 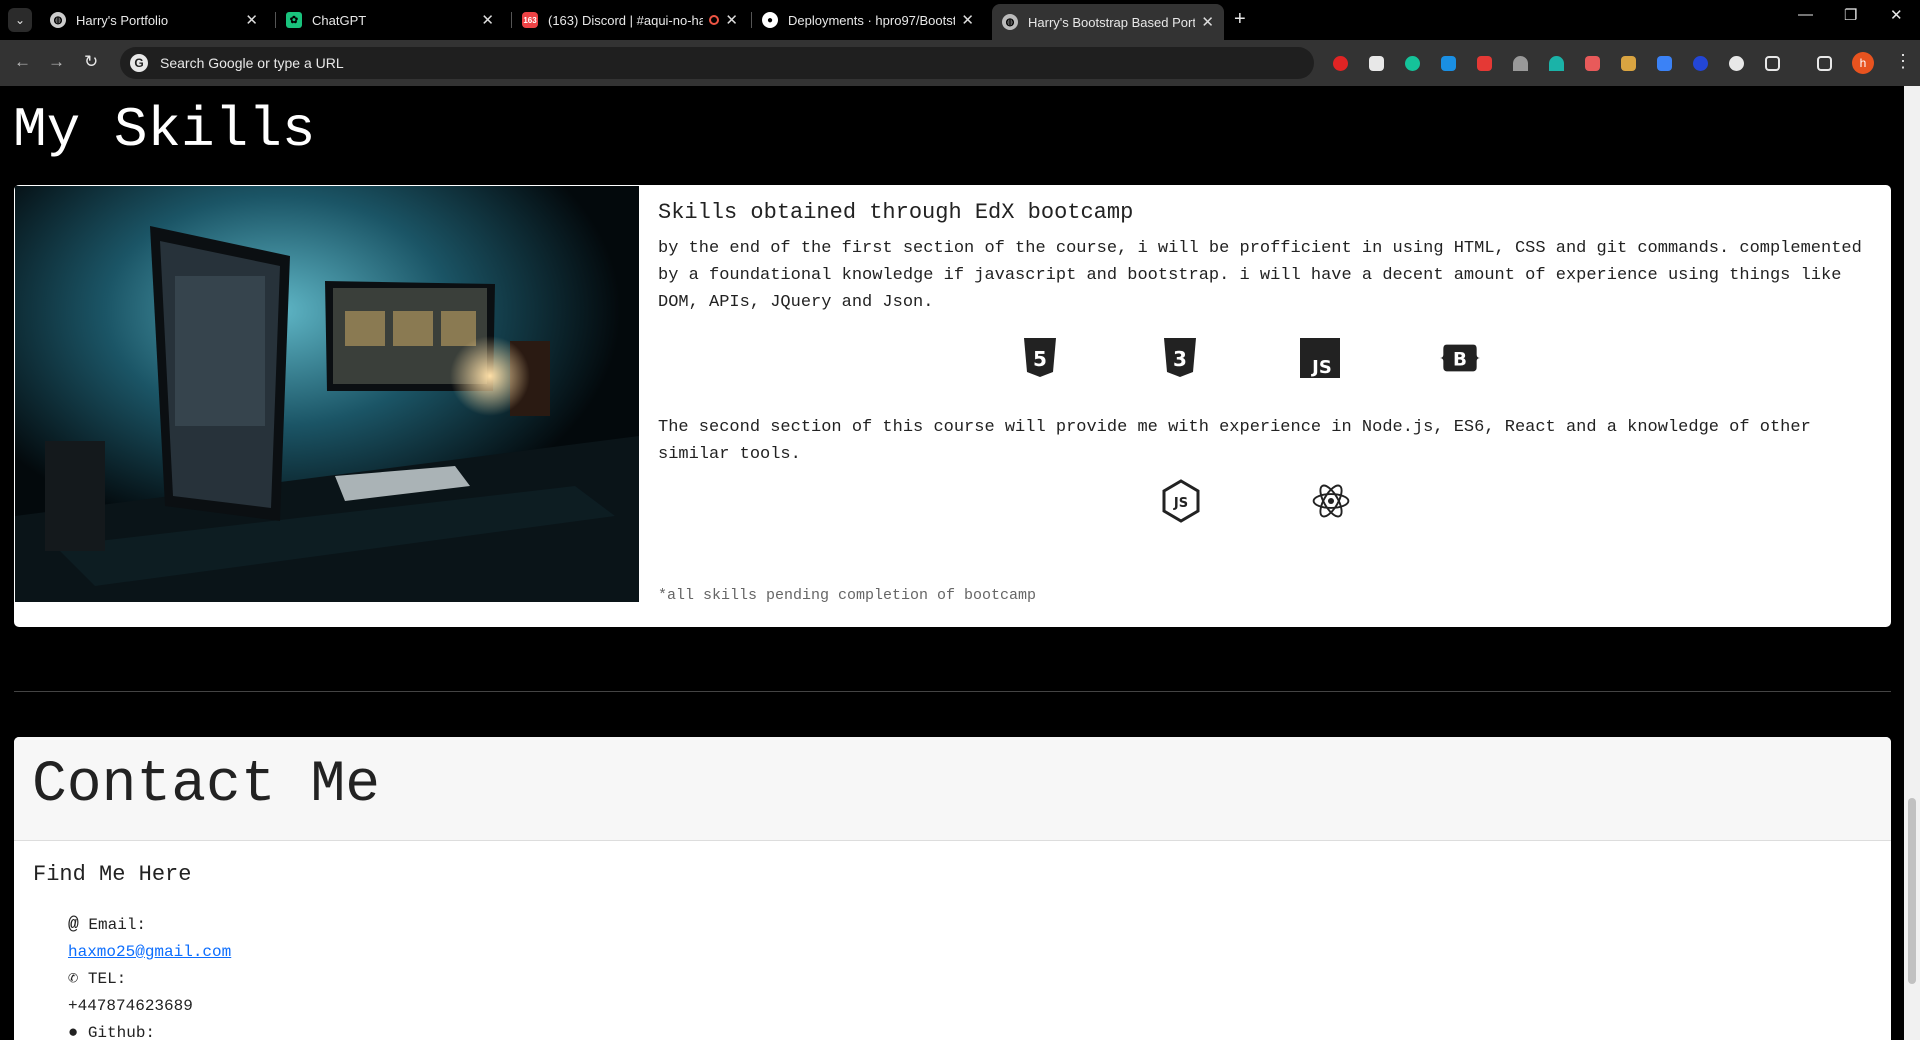 What do you see at coordinates (1664, 63) in the screenshot?
I see `volume-extension-icon` at bounding box center [1664, 63].